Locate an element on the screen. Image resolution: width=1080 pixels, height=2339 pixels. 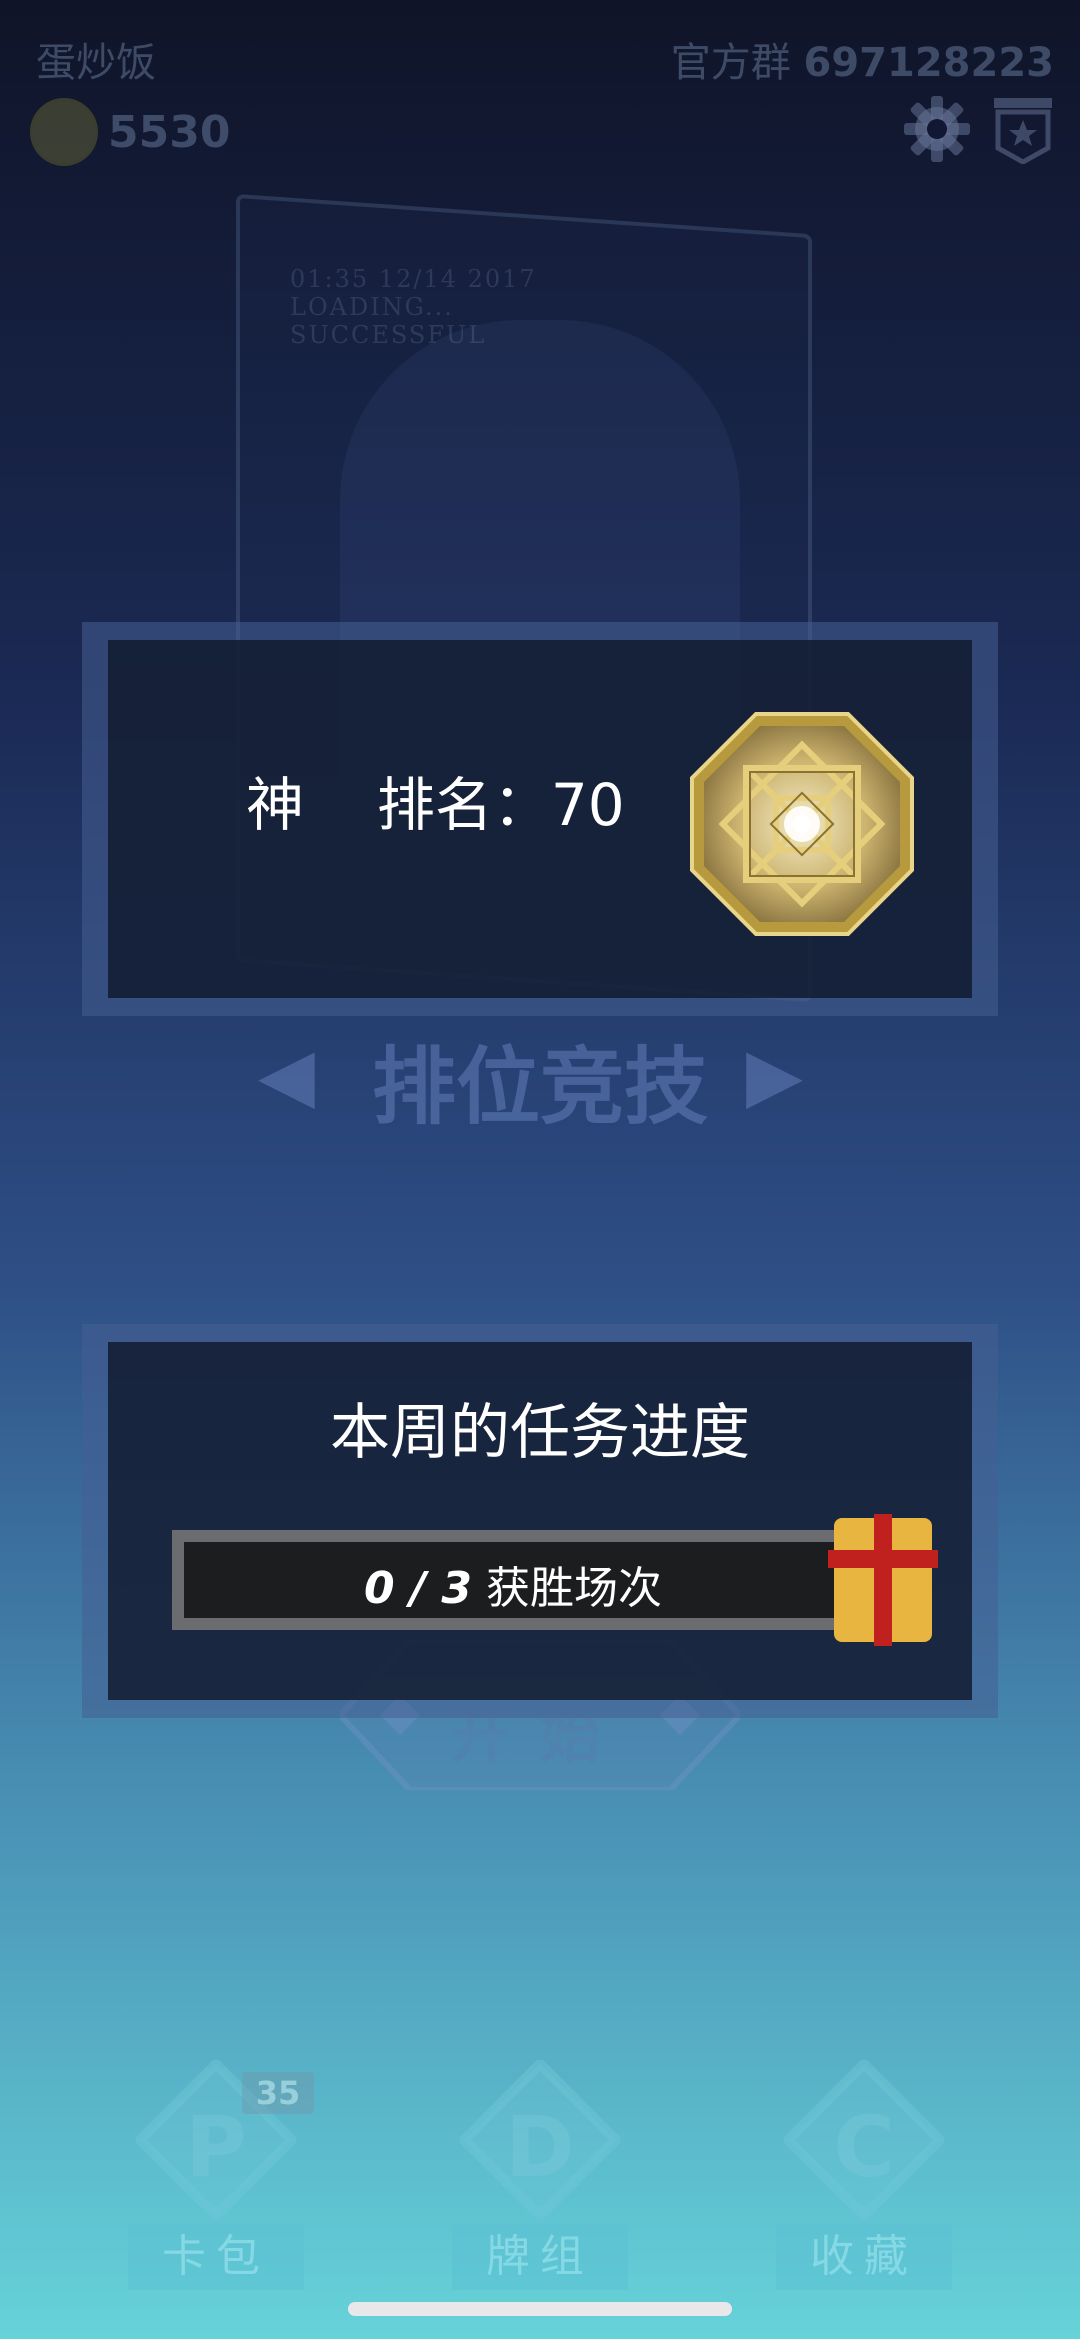
octagon-rank-emblem-icon is located at coordinates (802, 824).